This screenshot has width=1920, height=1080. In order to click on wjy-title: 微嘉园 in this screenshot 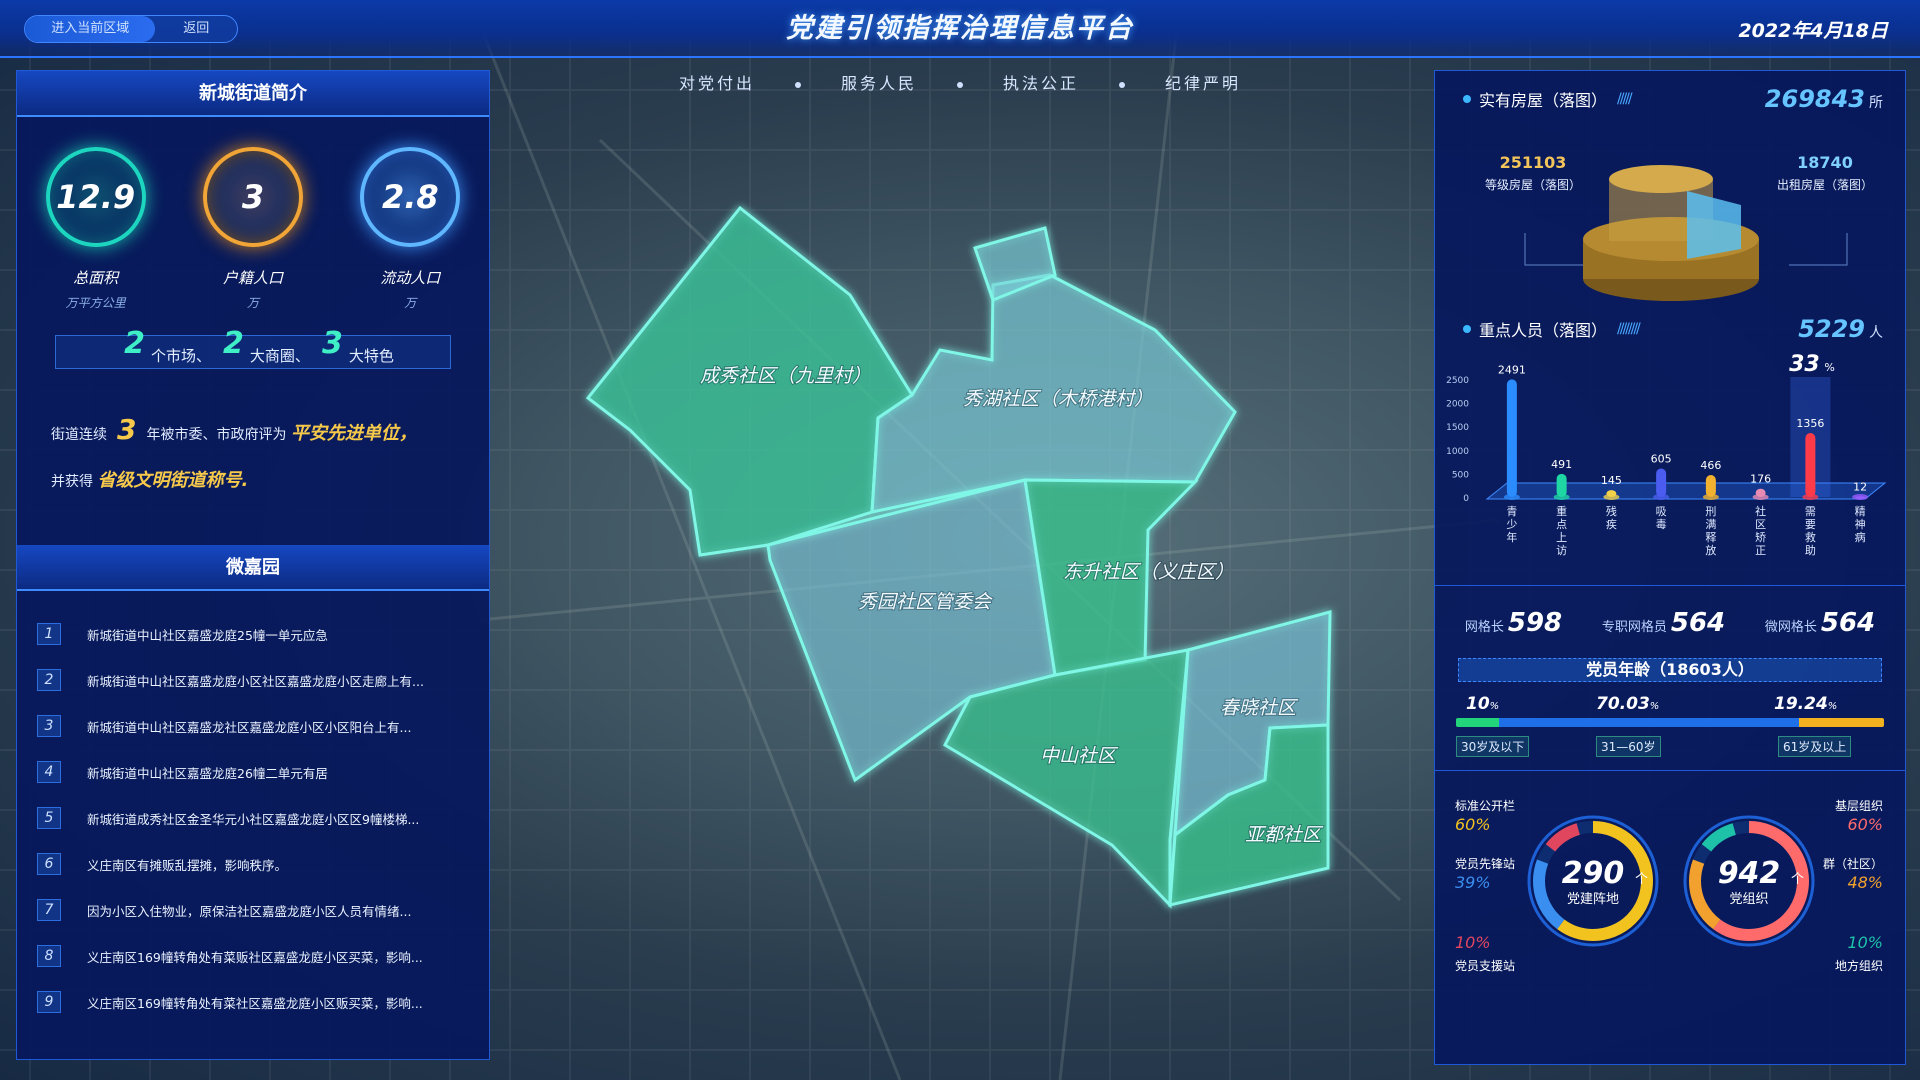, I will do `click(253, 568)`.